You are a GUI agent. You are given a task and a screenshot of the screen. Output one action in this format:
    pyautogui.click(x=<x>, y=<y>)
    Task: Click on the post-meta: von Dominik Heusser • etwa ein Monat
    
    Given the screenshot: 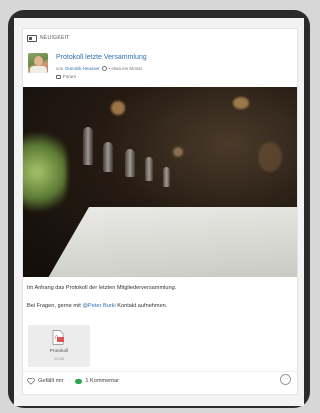 What is the action you would take?
    pyautogui.click(x=99, y=68)
    